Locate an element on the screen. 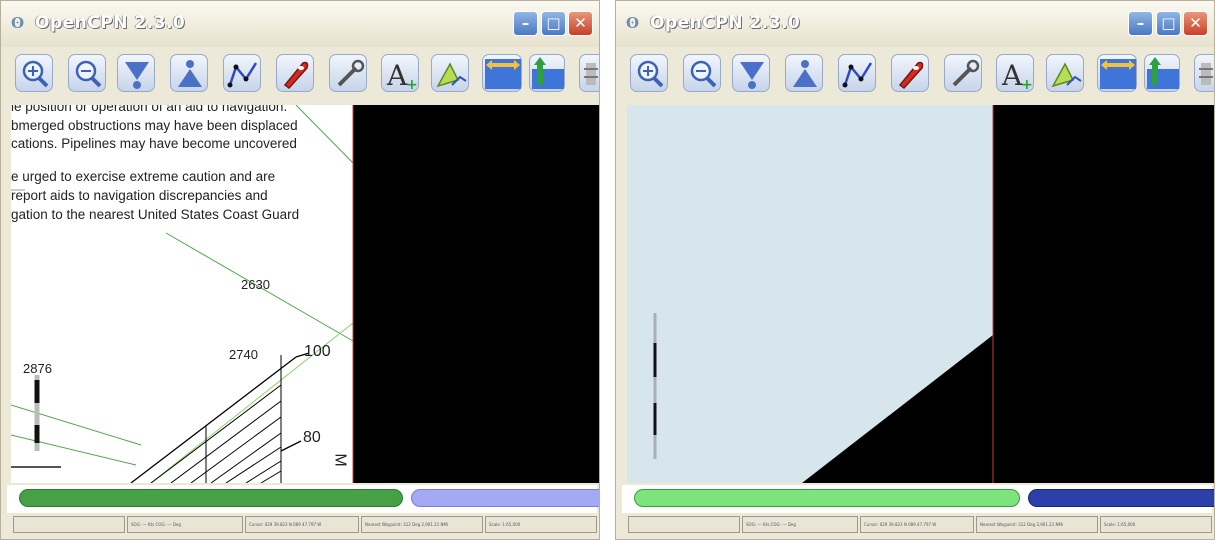 Image resolution: width=1215 pixels, height=540 pixels. status-field is located at coordinates (69, 524).